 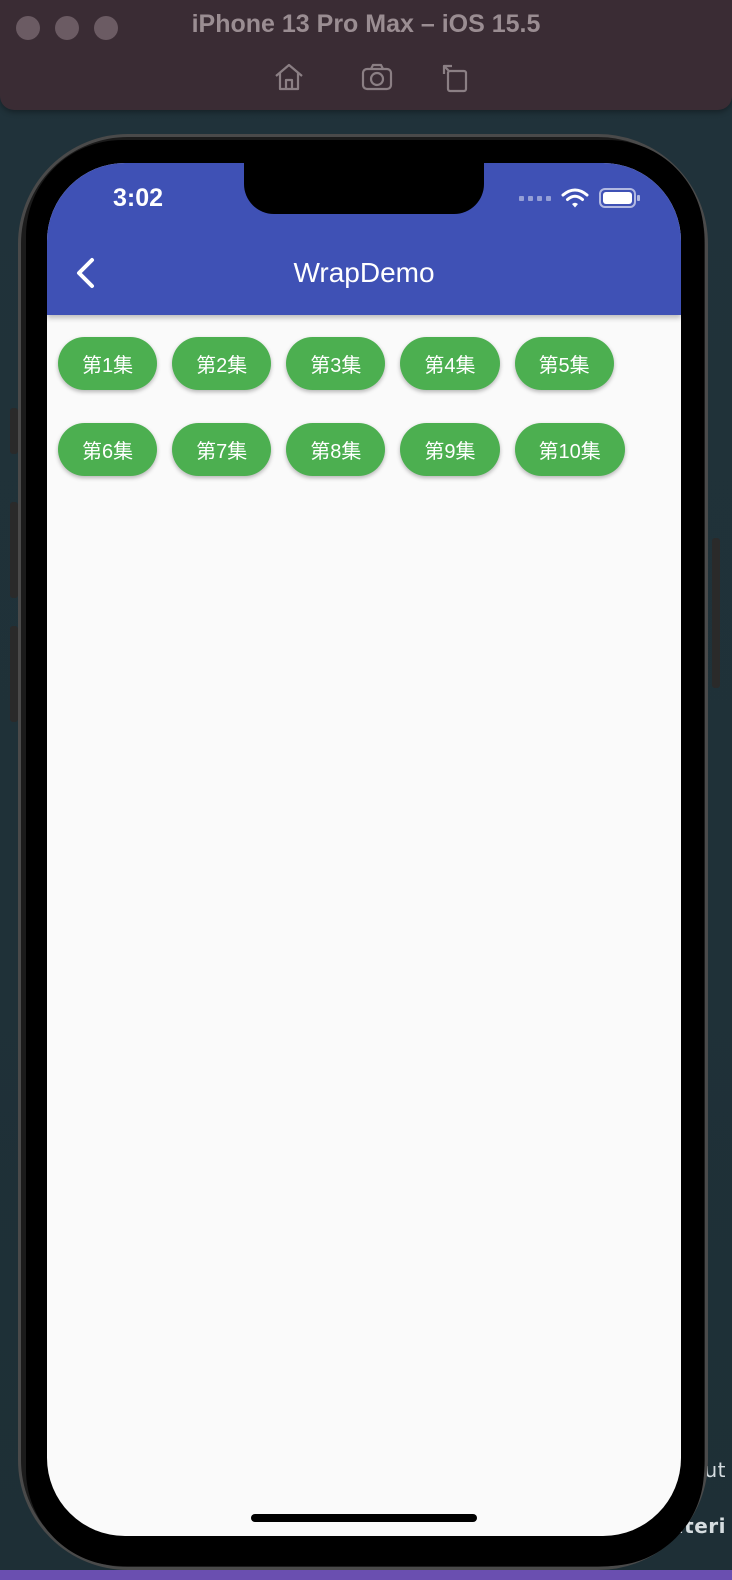 What do you see at coordinates (366, 1575) in the screenshot?
I see `ide-bottom-strip` at bounding box center [366, 1575].